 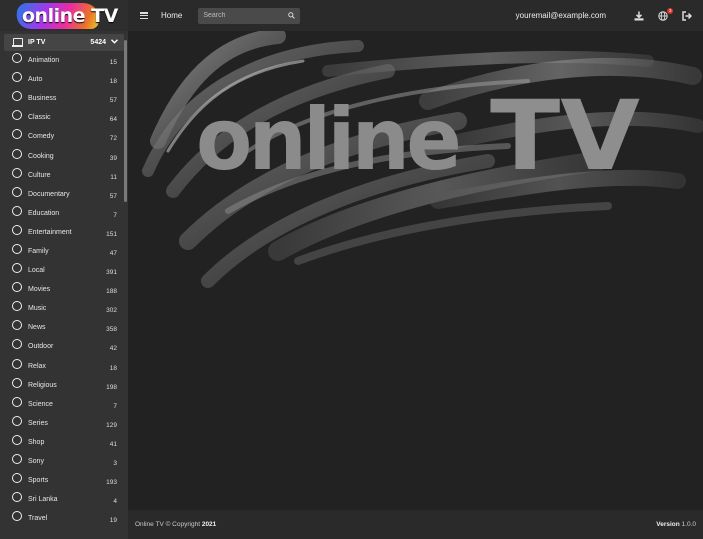 What do you see at coordinates (64, 60) in the screenshot?
I see `sidebar-item-animation: Animation 15` at bounding box center [64, 60].